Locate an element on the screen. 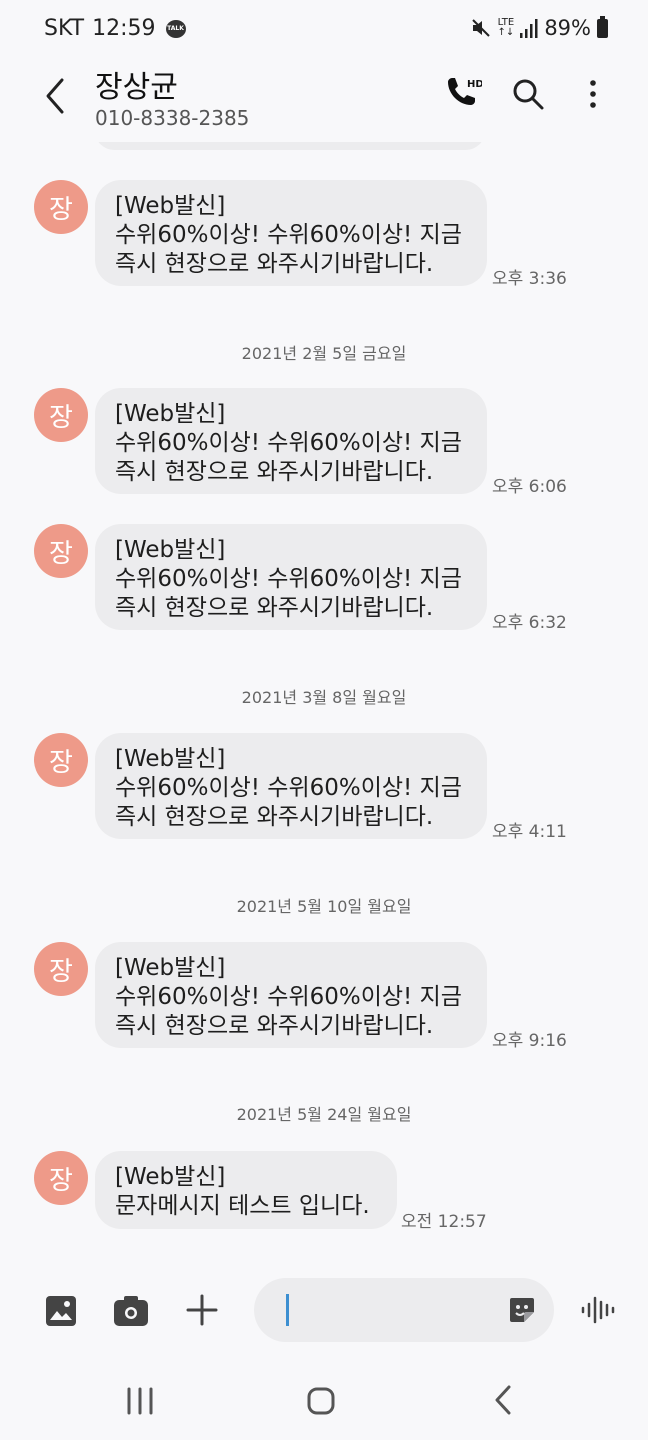  carrier-label: SKT is located at coordinates (64, 28).